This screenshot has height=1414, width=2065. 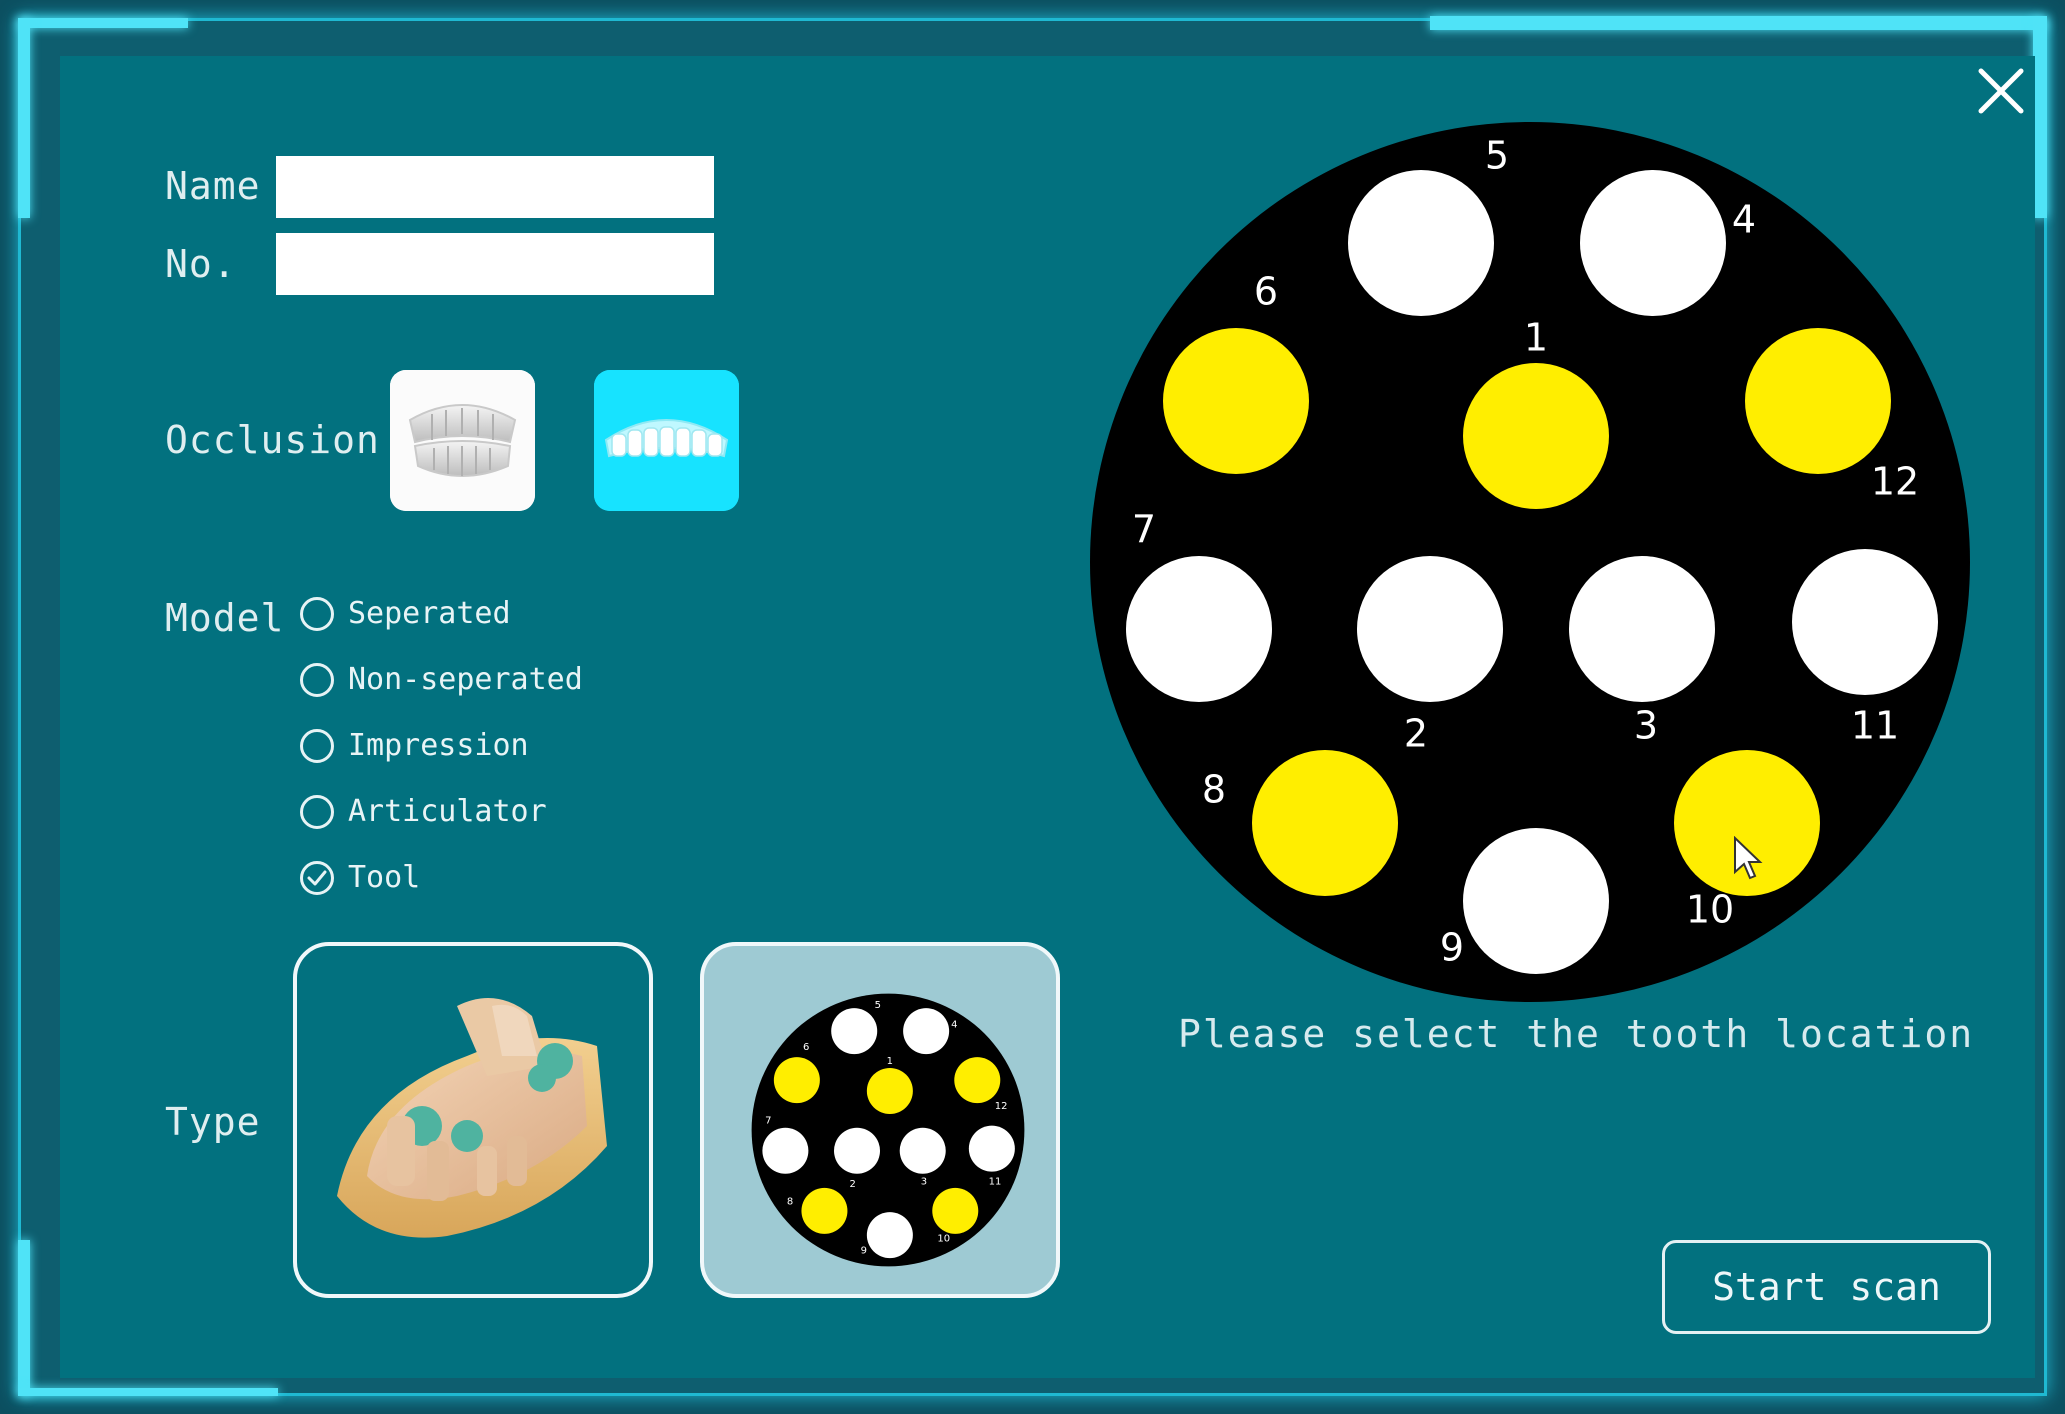 I want to click on model-option-tool: Tool, so click(x=360, y=877).